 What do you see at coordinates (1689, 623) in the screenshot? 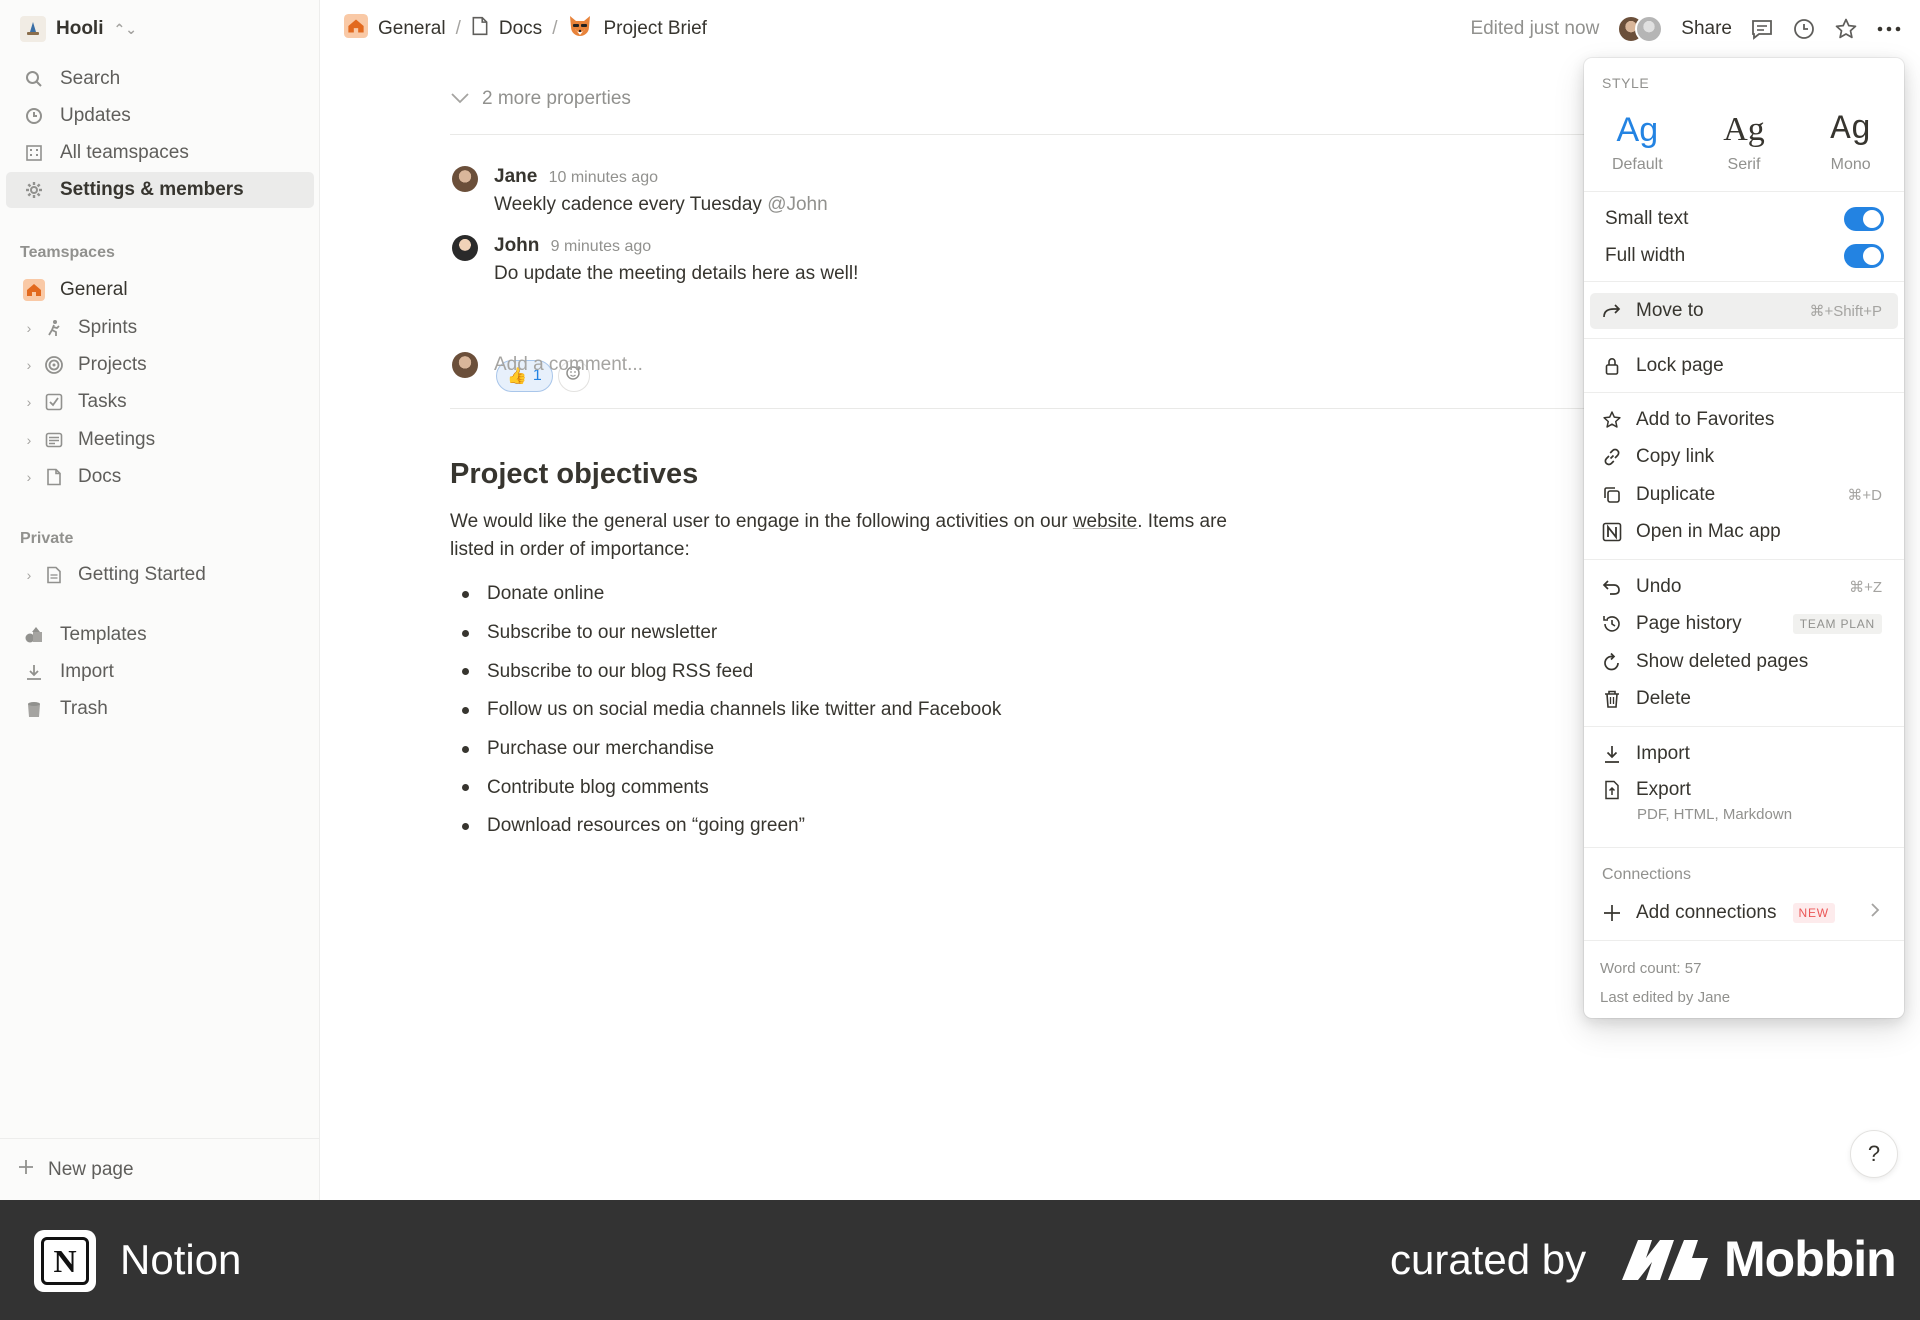
I see `menu-item-label: Page history` at bounding box center [1689, 623].